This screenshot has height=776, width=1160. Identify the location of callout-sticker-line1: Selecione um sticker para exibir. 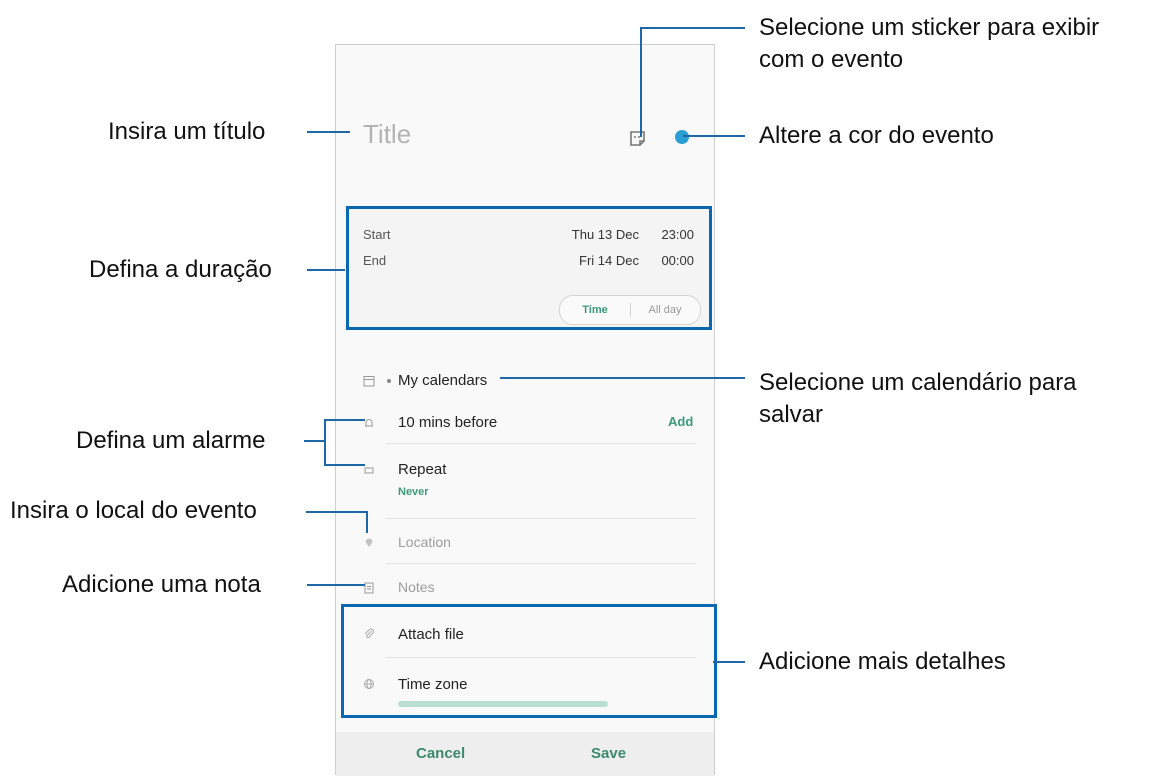
(929, 27).